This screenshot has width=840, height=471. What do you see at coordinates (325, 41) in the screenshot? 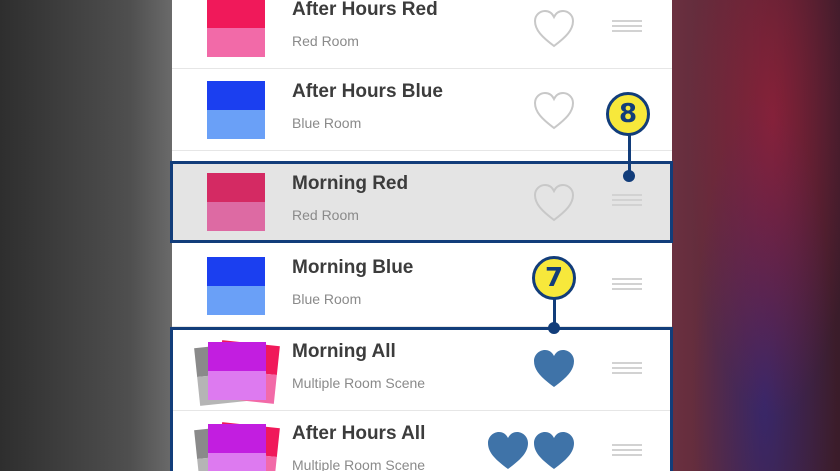
I see `scene-room: Red Room` at bounding box center [325, 41].